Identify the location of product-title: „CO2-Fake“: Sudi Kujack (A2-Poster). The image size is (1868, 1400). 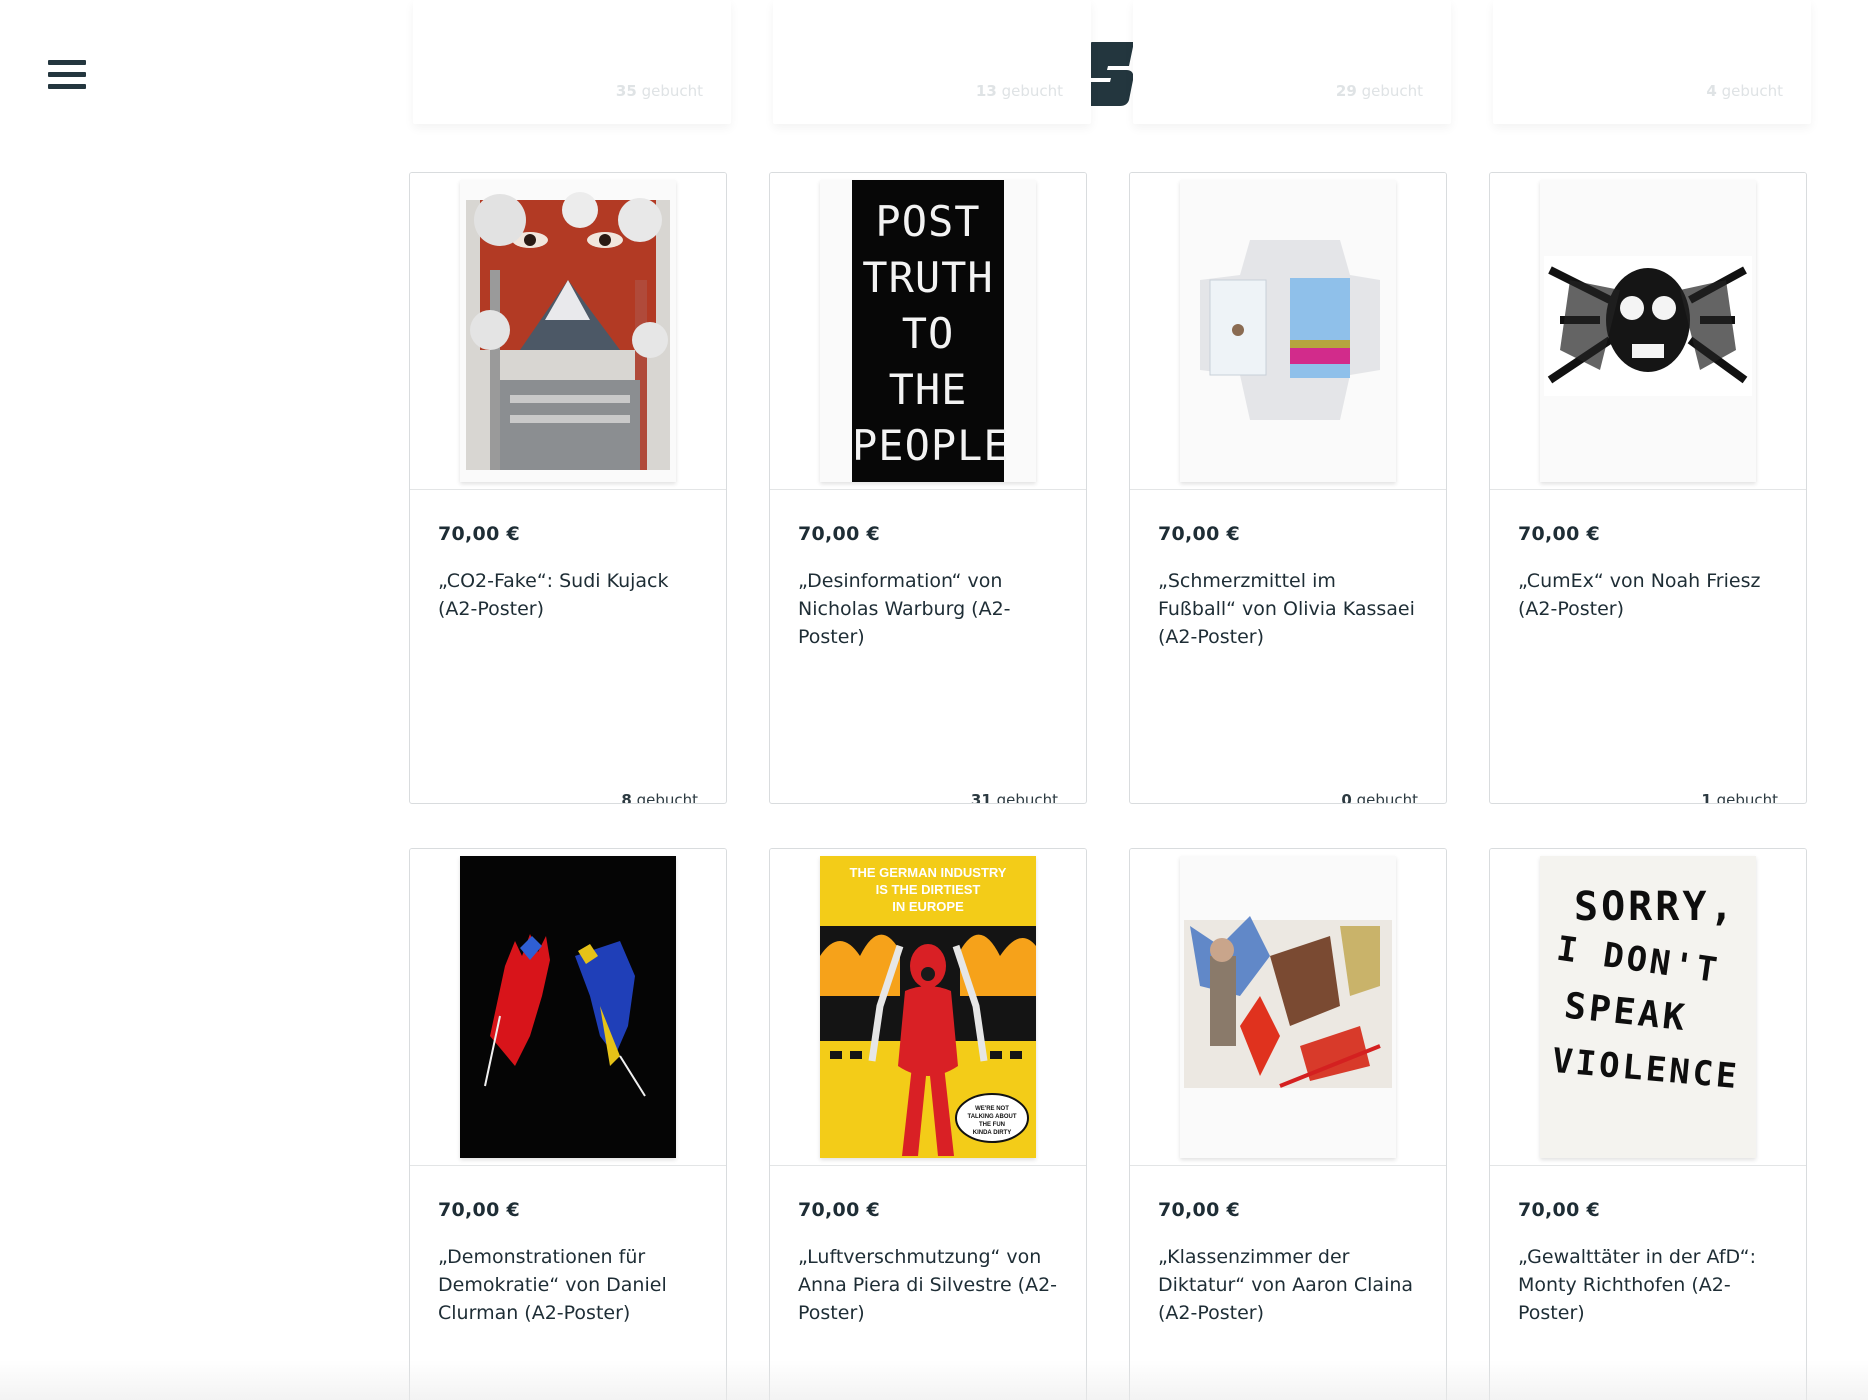
(568, 595).